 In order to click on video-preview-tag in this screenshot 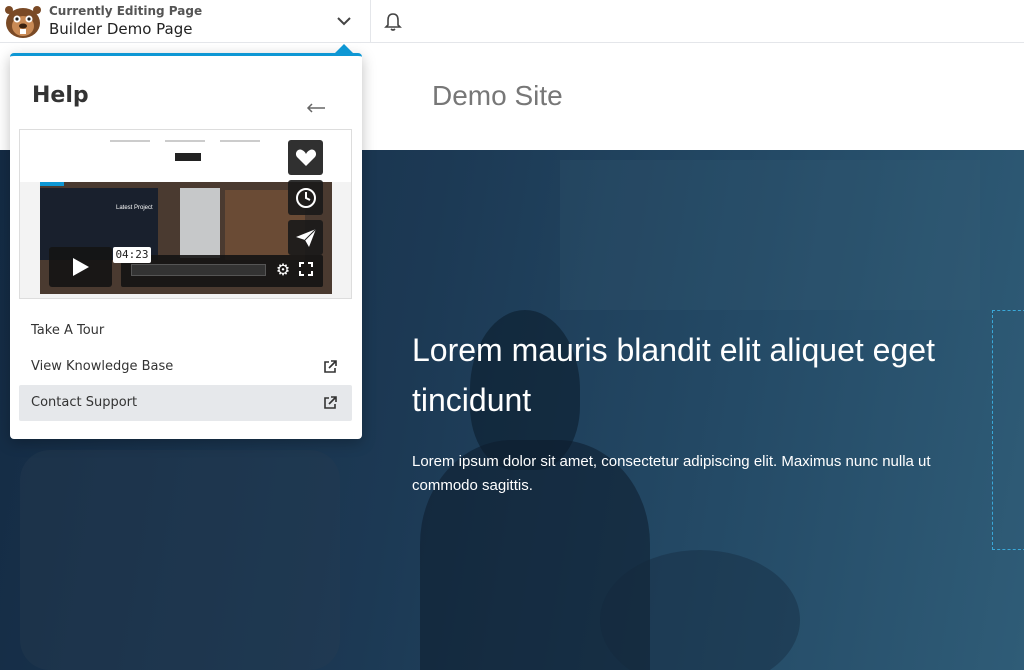, I will do `click(52, 184)`.